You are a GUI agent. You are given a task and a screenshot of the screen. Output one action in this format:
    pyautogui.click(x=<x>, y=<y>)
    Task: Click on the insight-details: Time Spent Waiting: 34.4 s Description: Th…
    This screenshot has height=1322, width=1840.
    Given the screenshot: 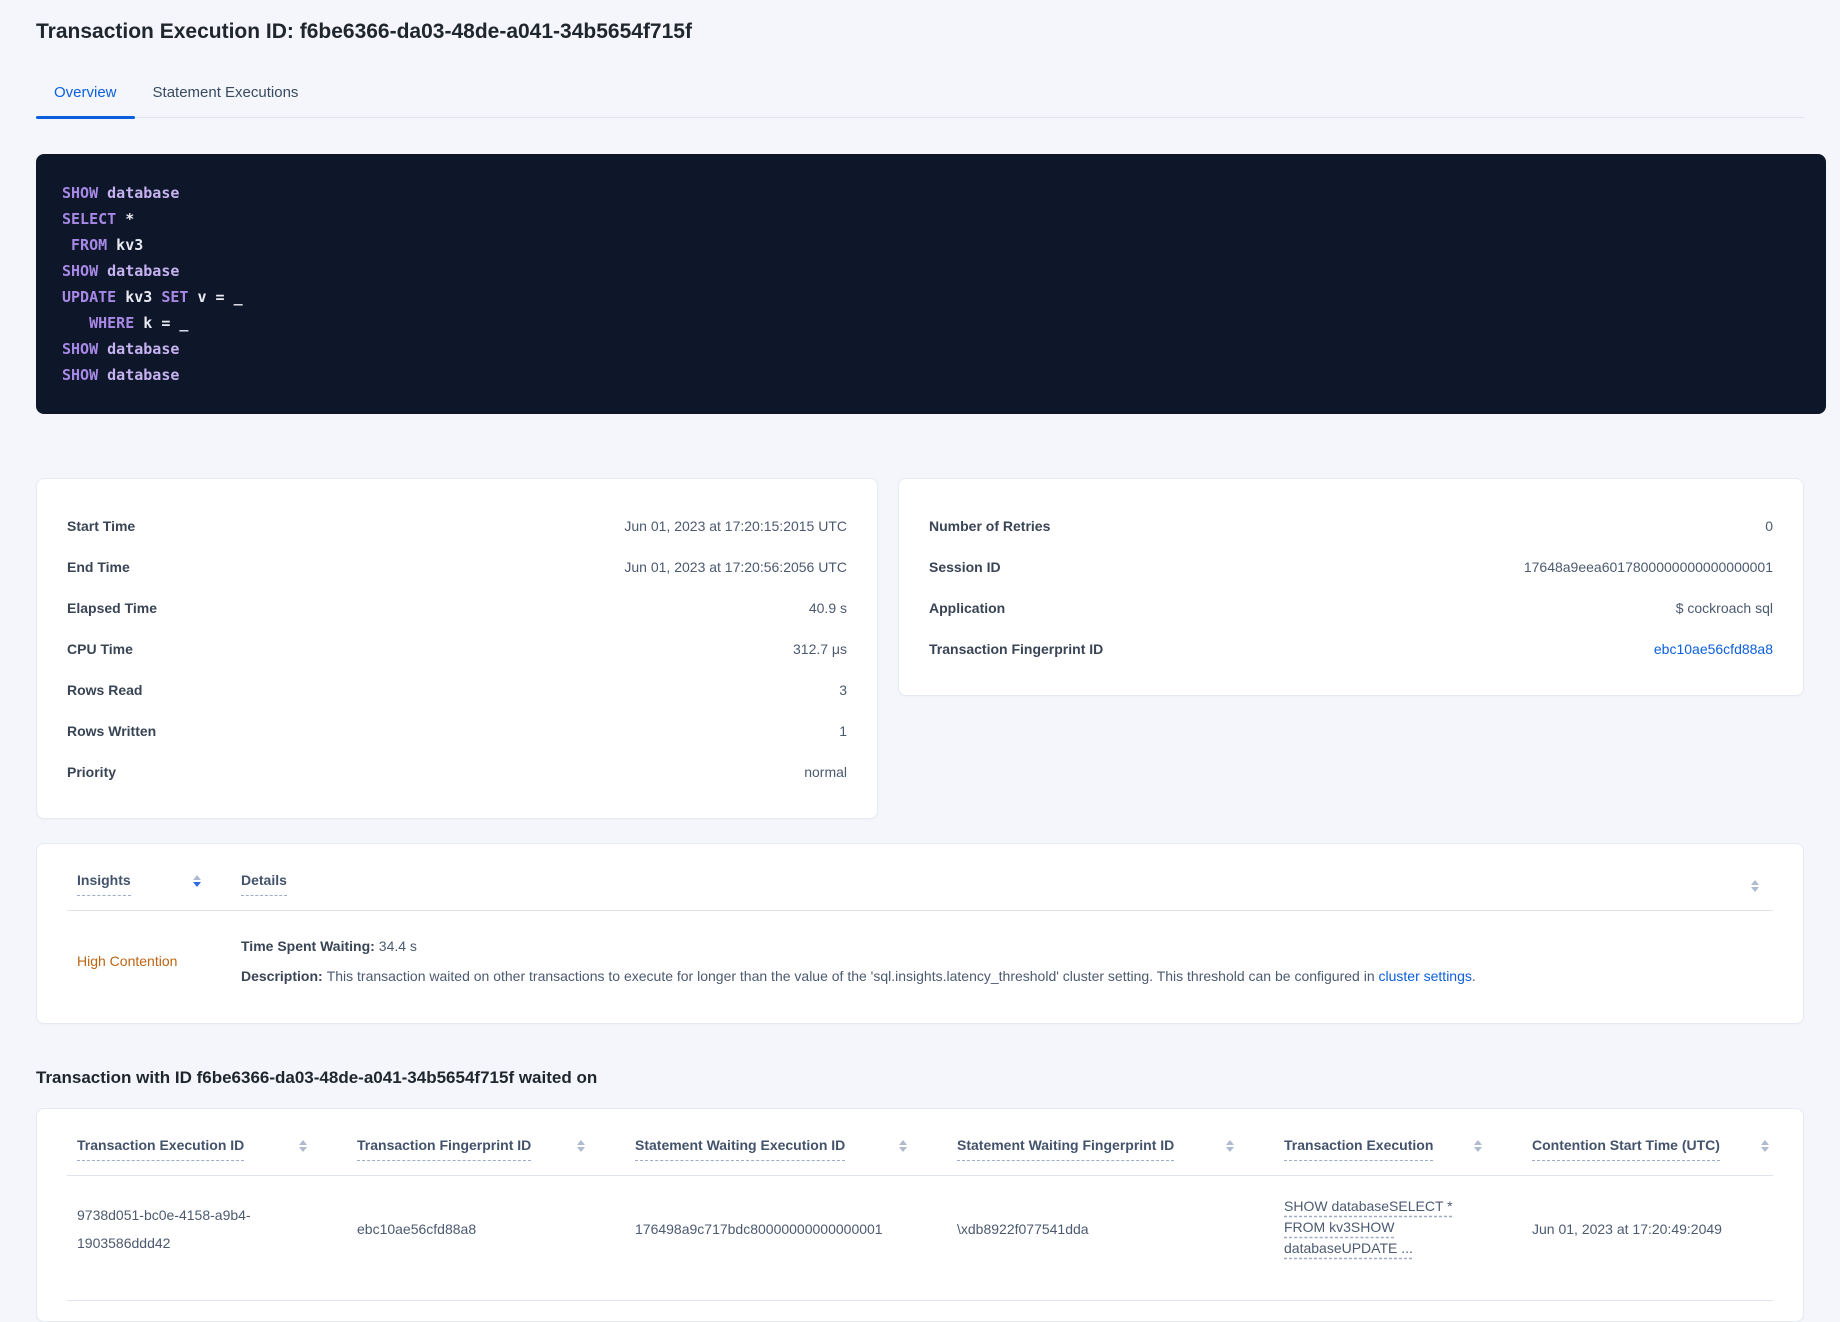 What is the action you would take?
    pyautogui.click(x=1007, y=961)
    